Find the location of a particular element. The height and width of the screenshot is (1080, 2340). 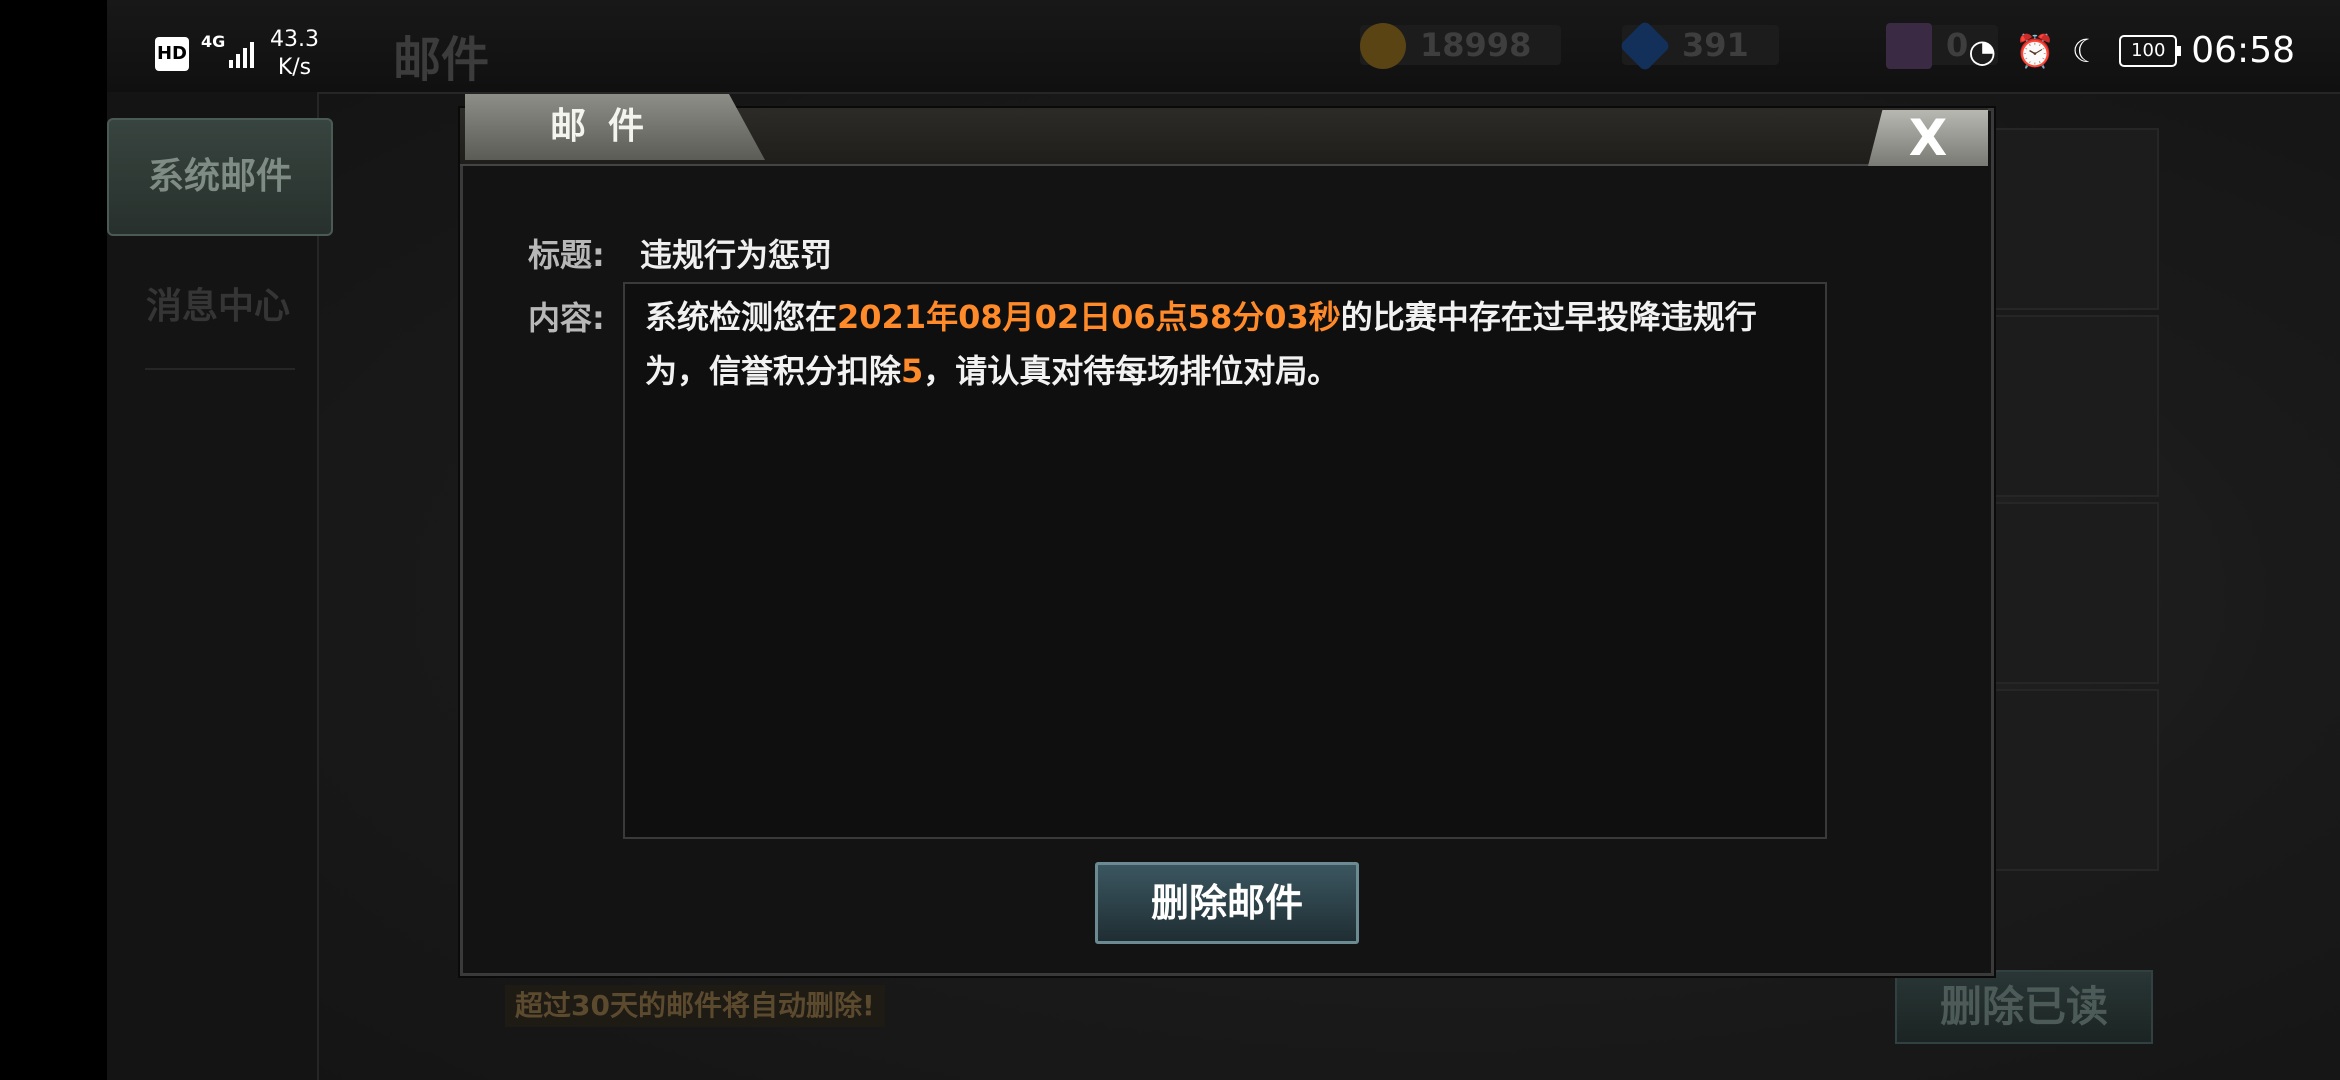

subject-label: 标题: is located at coordinates (566, 255).